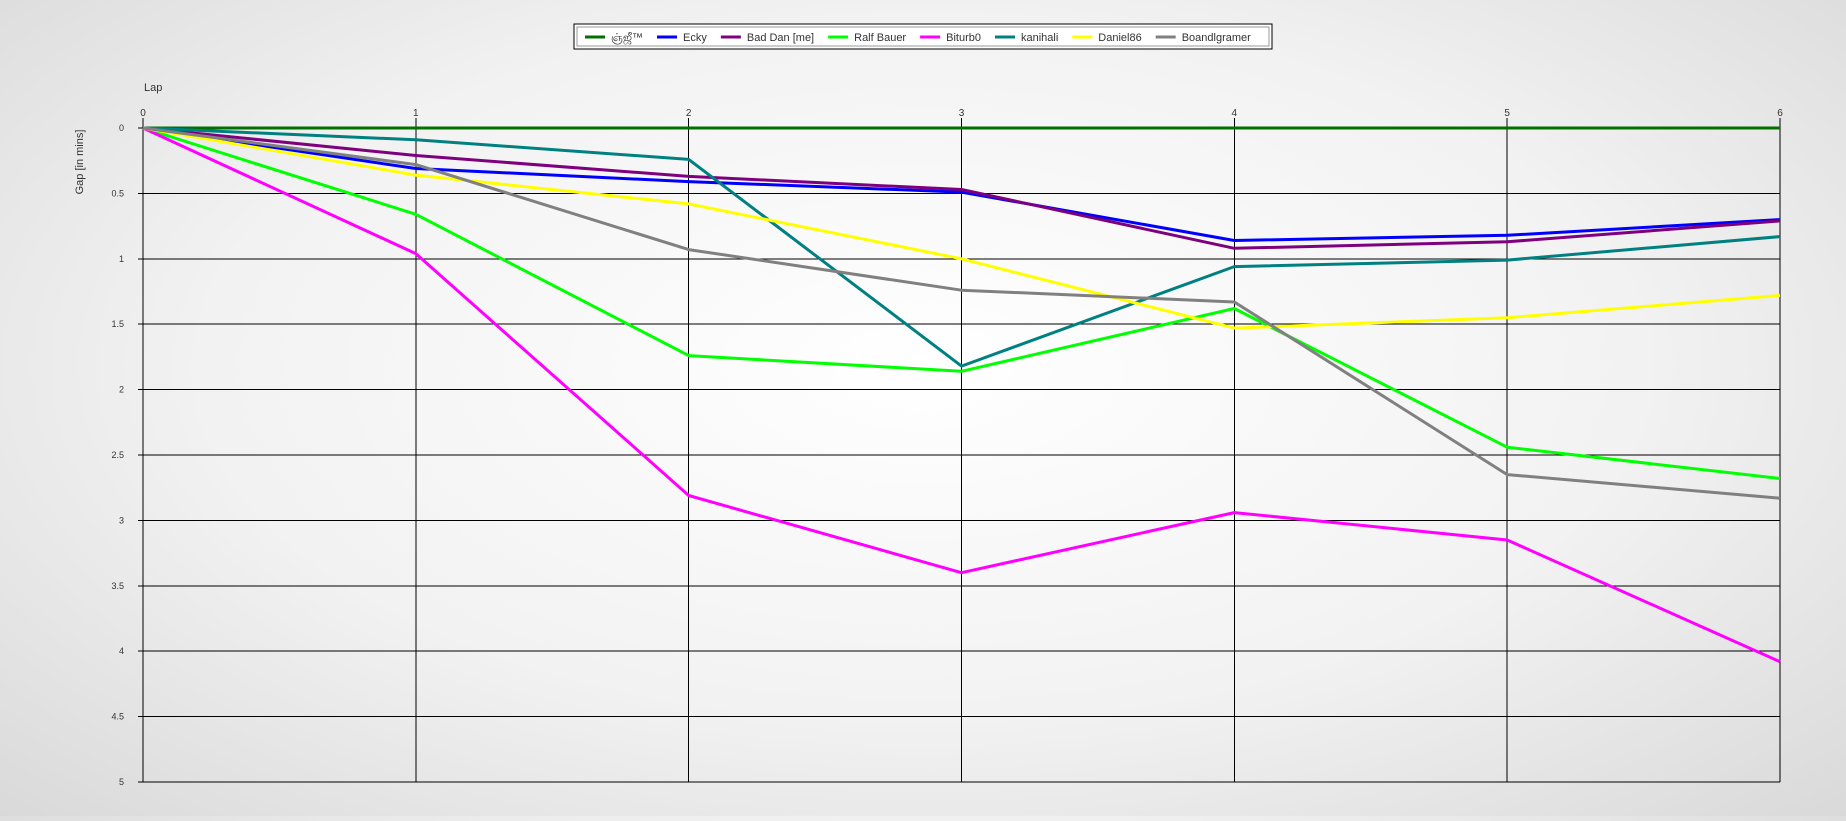 This screenshot has height=821, width=1846. I want to click on x-tick-label: 0, so click(143, 113).